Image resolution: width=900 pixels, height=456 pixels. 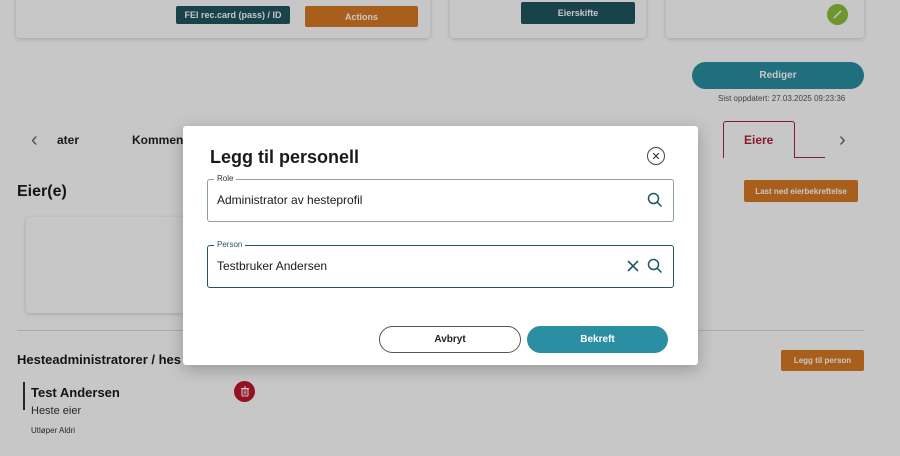 I want to click on close-icon: ✕, so click(x=656, y=156).